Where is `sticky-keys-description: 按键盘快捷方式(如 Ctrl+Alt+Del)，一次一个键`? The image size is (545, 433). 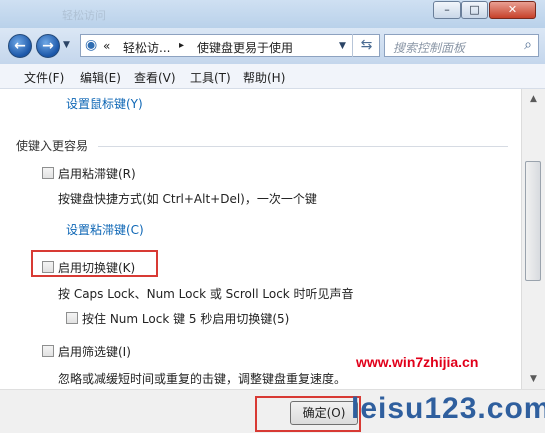 sticky-keys-description: 按键盘快捷方式(如 Ctrl+Alt+Del)，一次一个键 is located at coordinates (187, 199).